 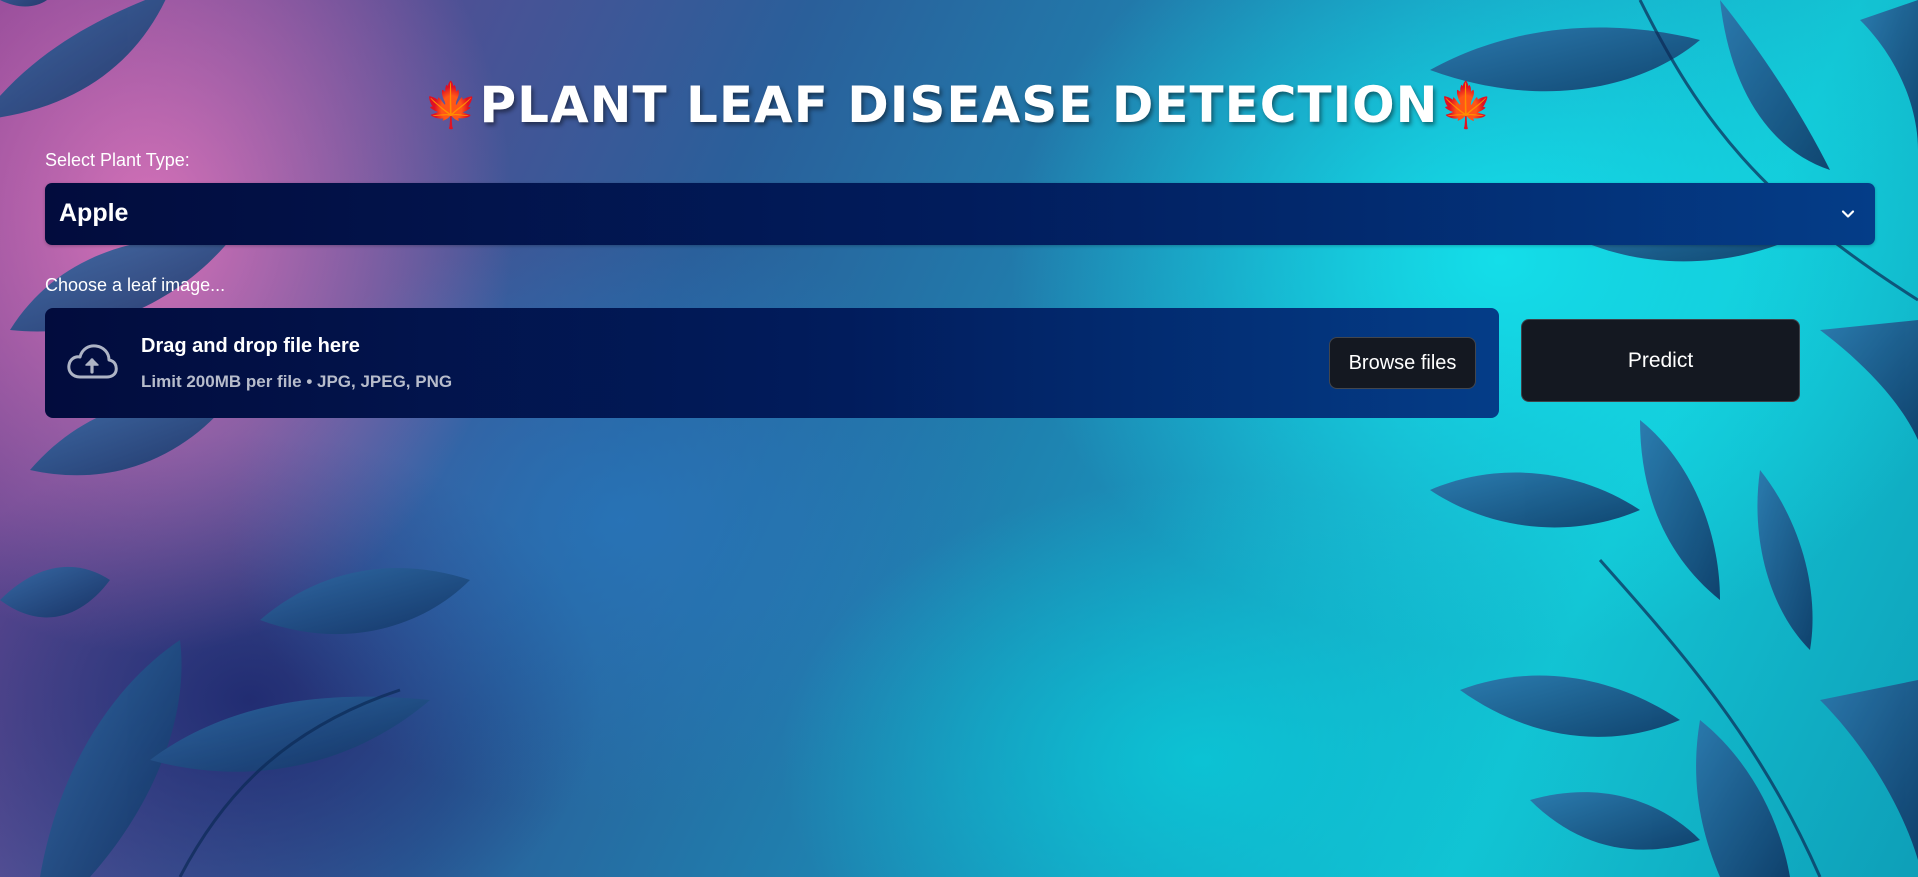 I want to click on browse-files-button: Browse files, so click(x=1402, y=363).